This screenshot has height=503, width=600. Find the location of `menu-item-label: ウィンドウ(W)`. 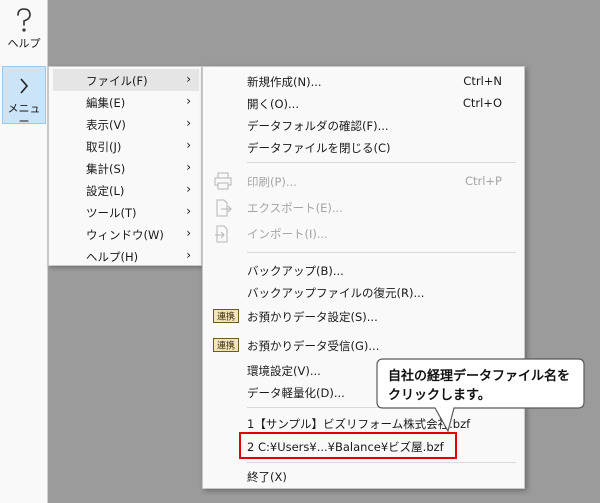

menu-item-label: ウィンドウ(W) is located at coordinates (125, 235).